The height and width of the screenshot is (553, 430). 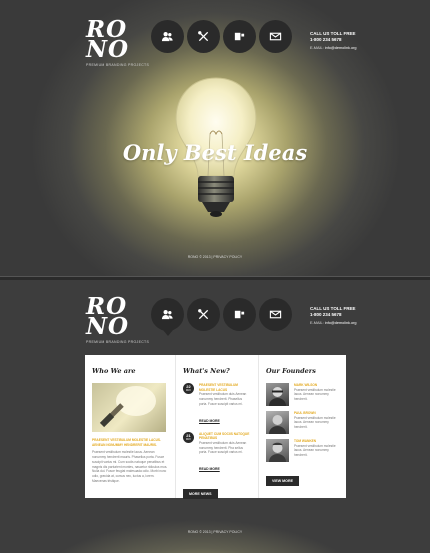 I want to click on news-heading: ALIQUET CUM SOCIIS NATOQUE PENATIBUS, so click(x=225, y=436).